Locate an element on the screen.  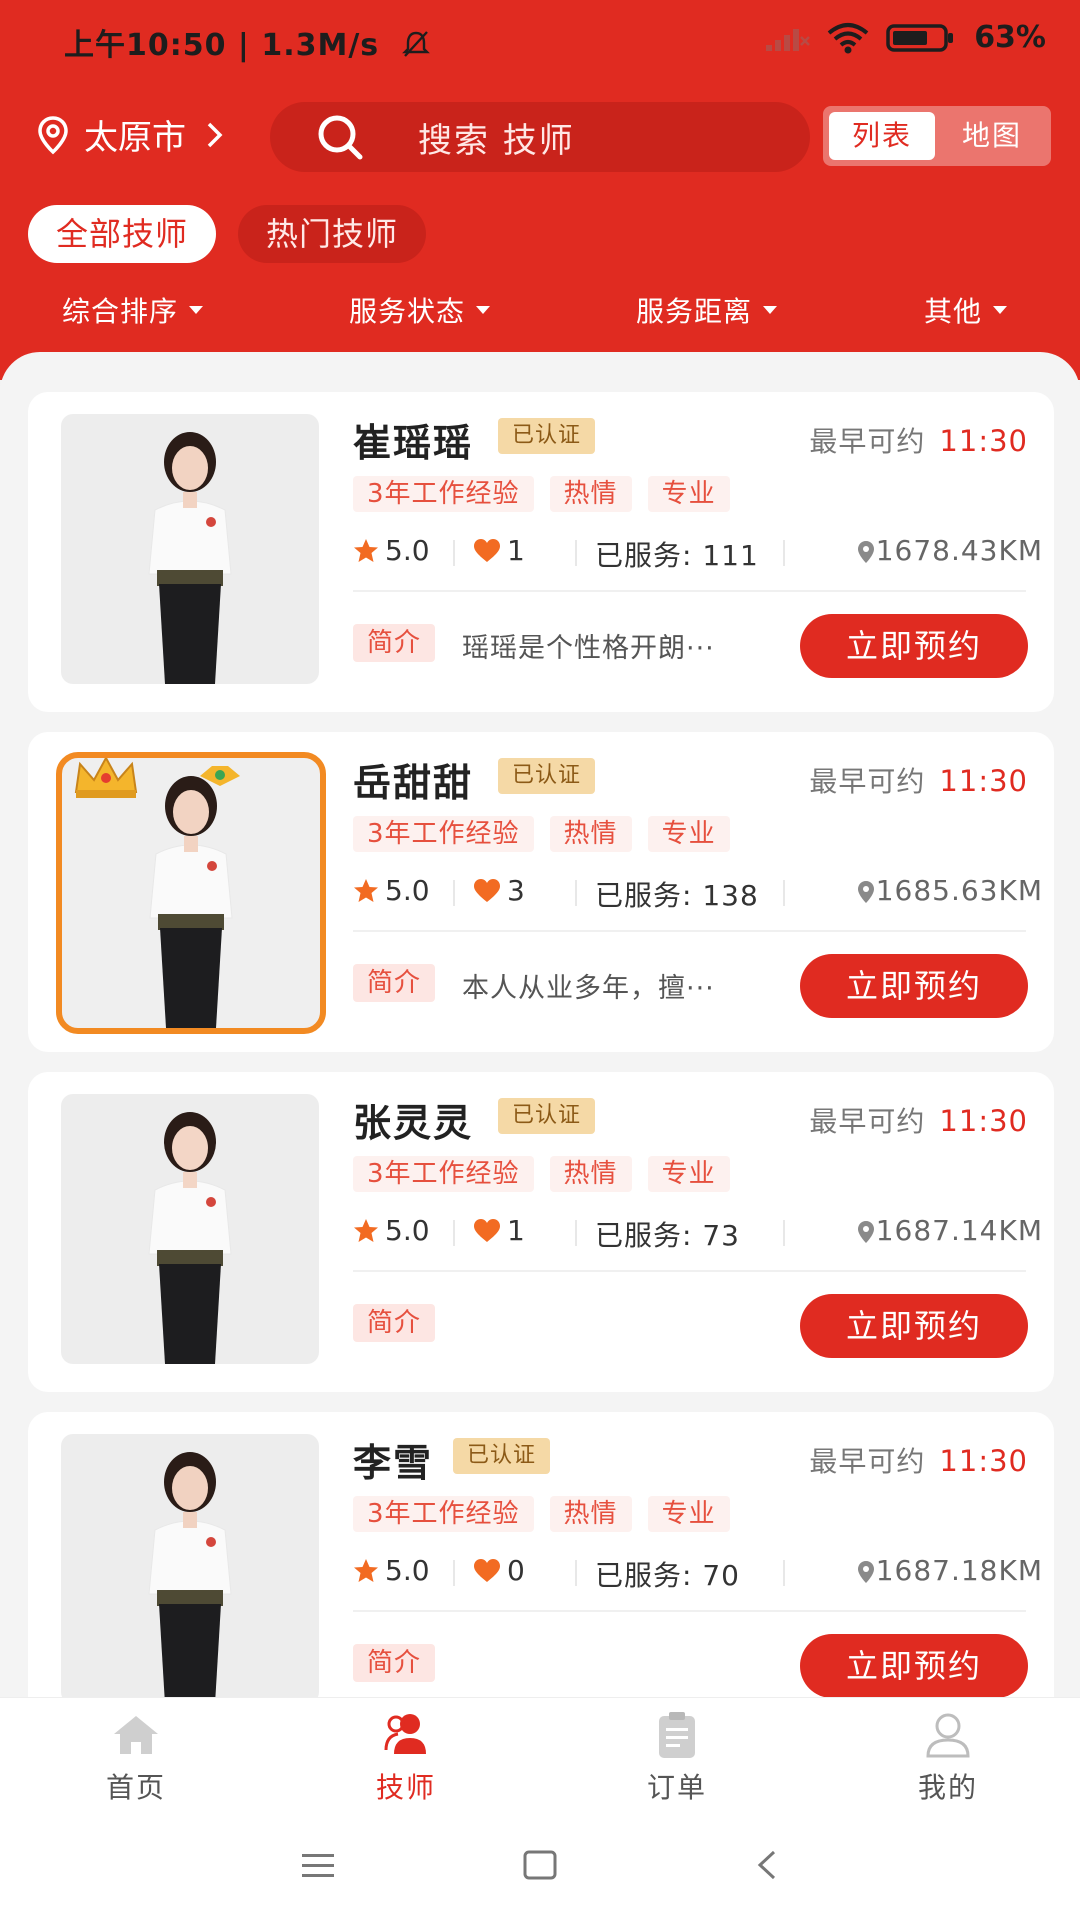
view-list-button: 列表 is located at coordinates (882, 136).